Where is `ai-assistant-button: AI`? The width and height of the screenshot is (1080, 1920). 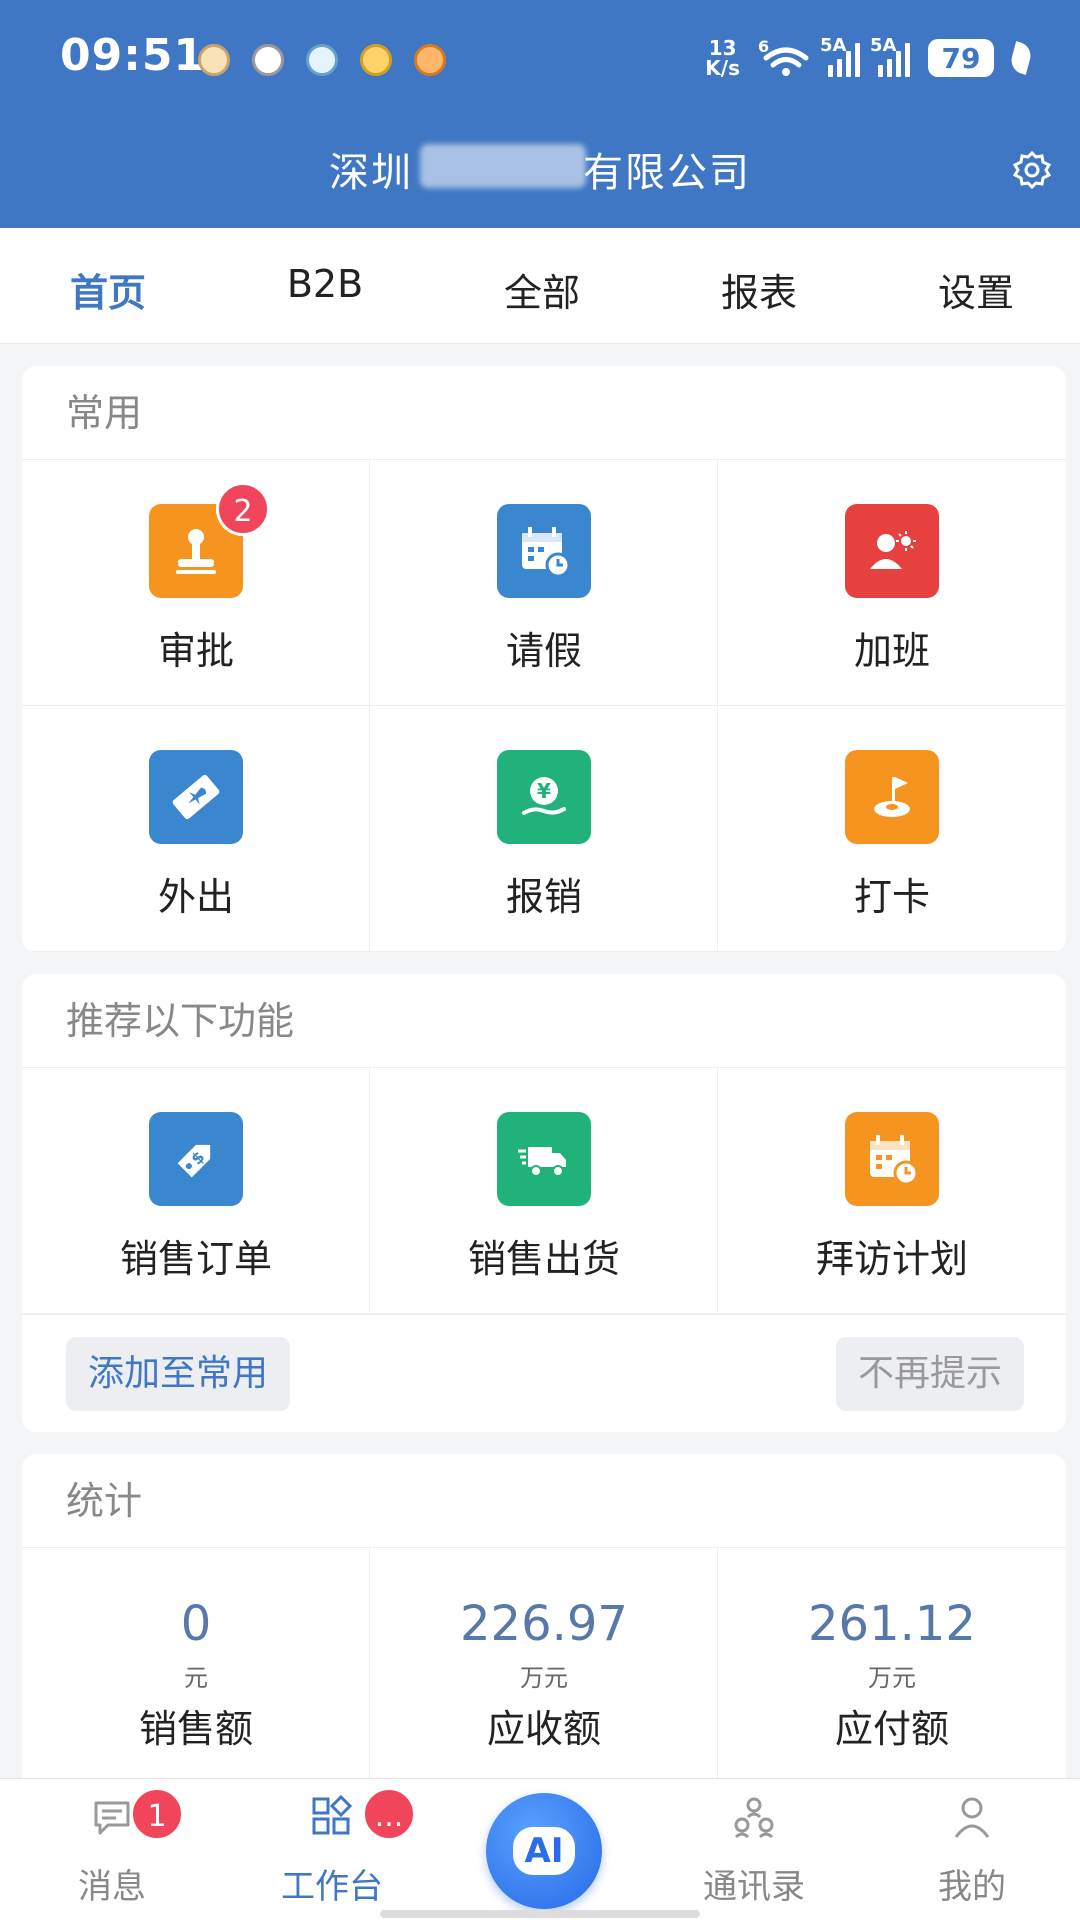 ai-assistant-button: AI is located at coordinates (544, 1851).